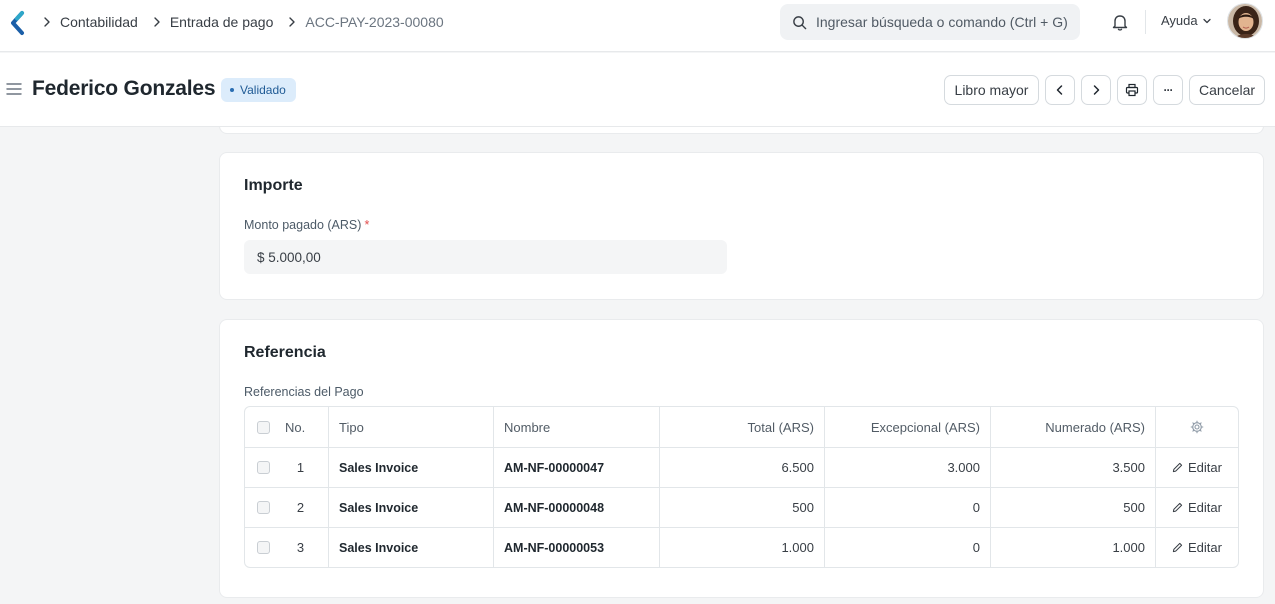  Describe the element at coordinates (576, 507) in the screenshot. I see `row-nombre: AM-NF-00000048` at that location.